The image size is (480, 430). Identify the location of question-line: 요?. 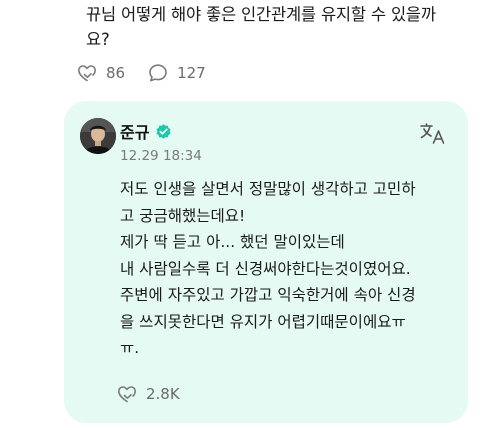
(98, 39).